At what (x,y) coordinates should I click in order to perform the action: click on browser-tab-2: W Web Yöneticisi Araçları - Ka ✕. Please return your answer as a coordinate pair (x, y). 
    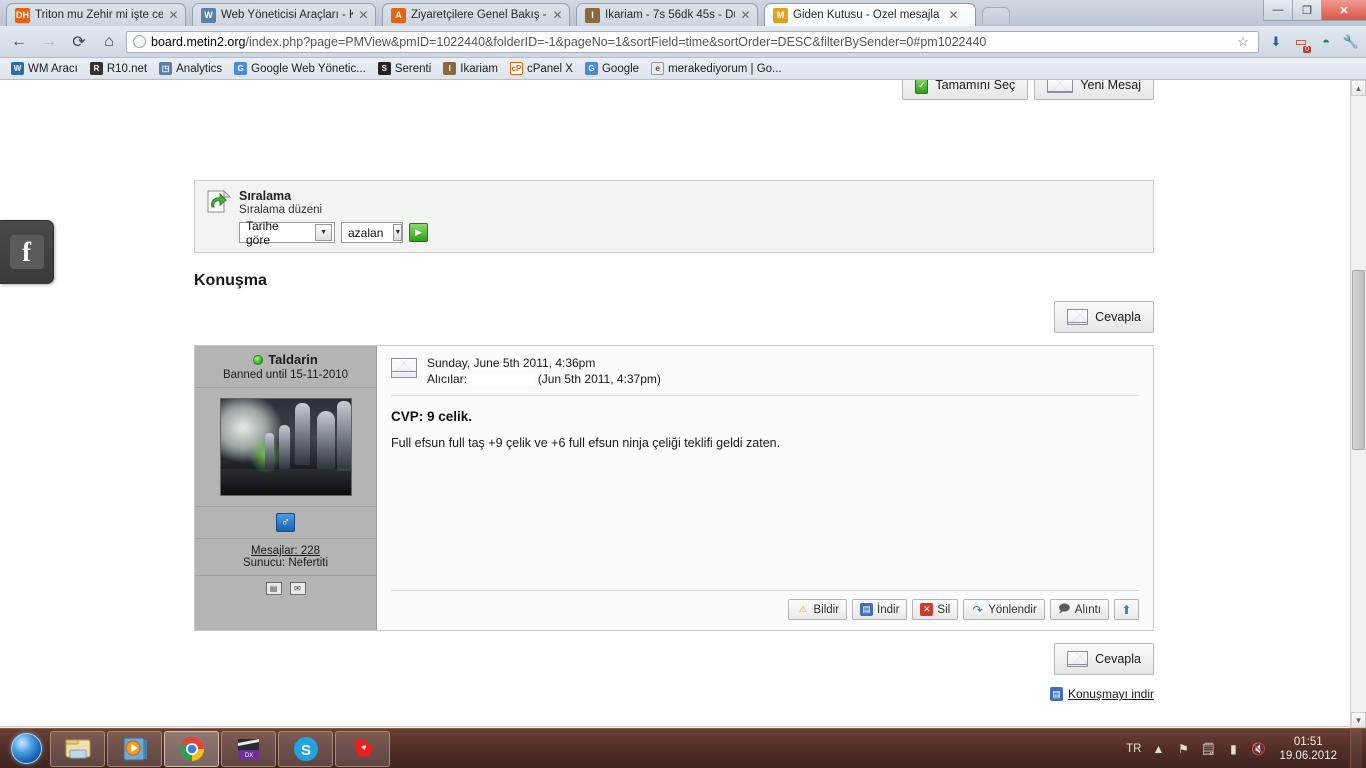
    Looking at the image, I should click on (284, 14).